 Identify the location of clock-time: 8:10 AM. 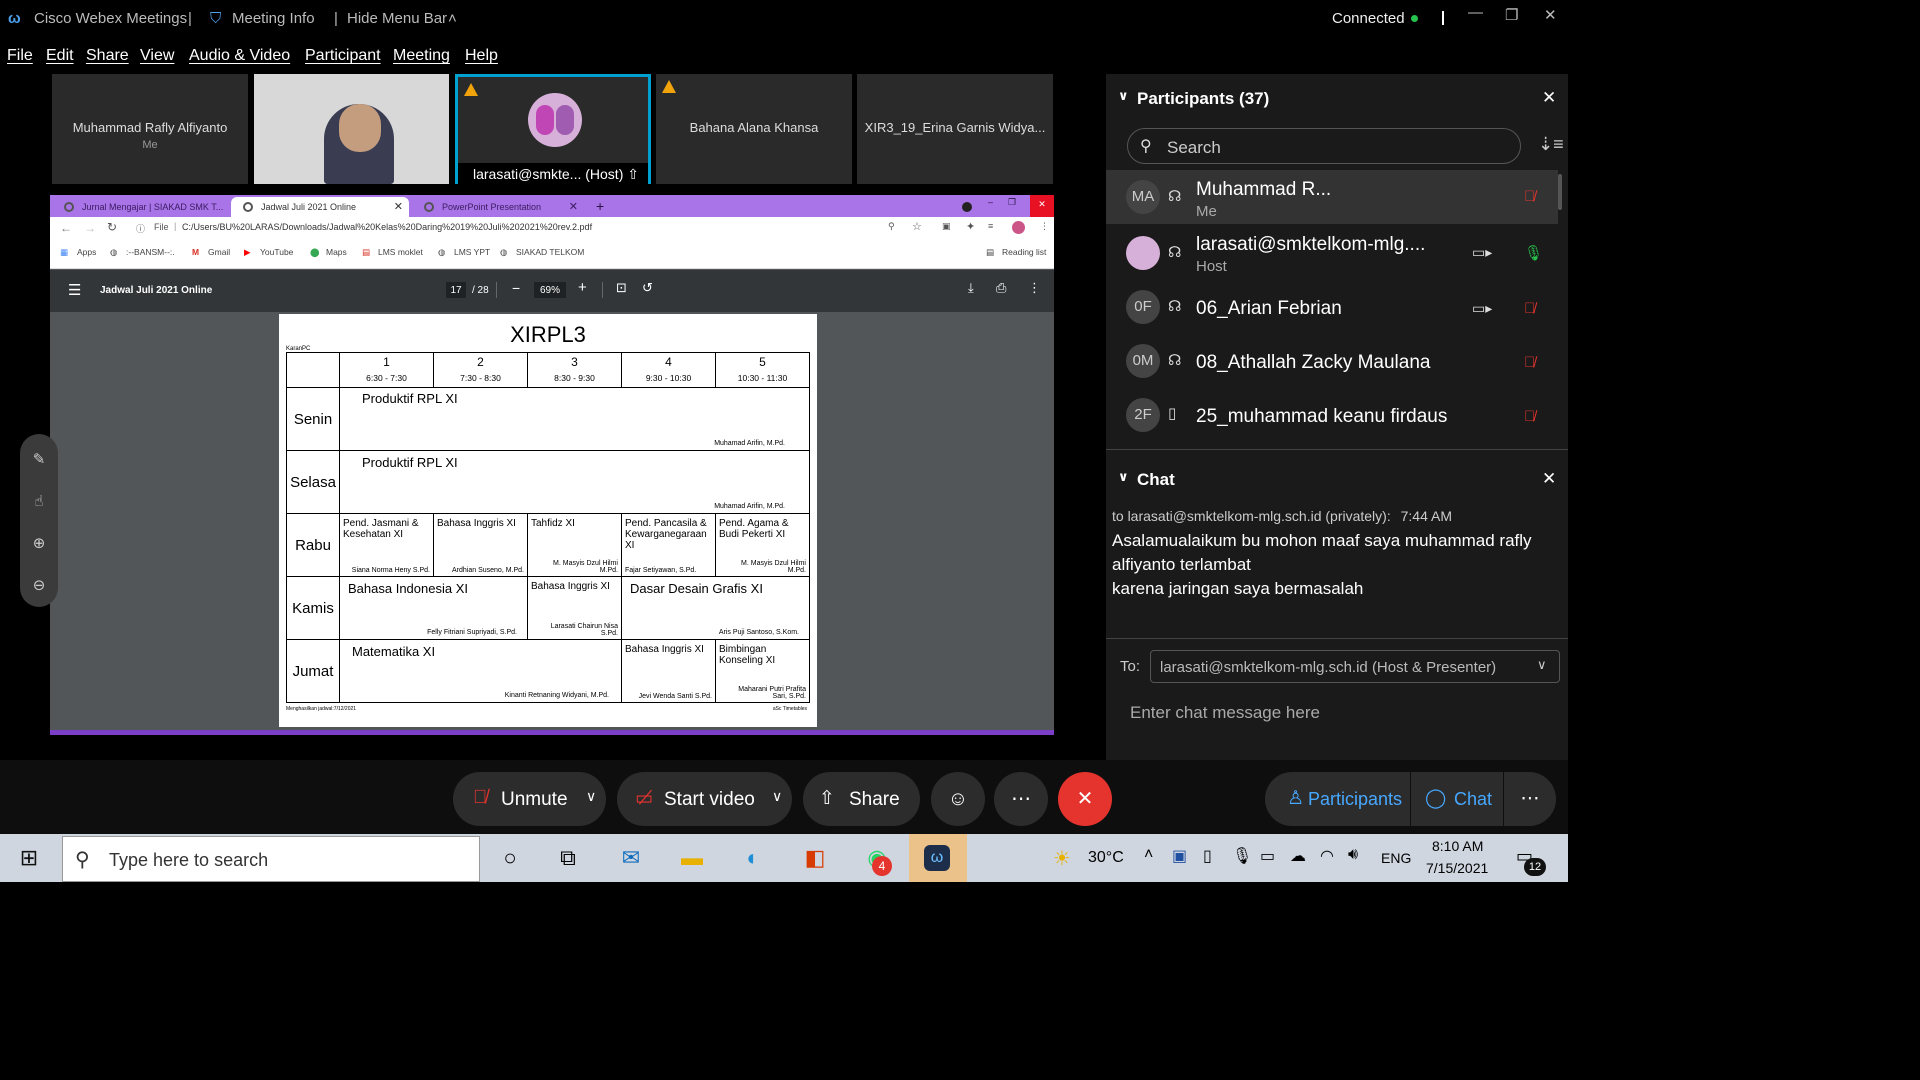
(1457, 846).